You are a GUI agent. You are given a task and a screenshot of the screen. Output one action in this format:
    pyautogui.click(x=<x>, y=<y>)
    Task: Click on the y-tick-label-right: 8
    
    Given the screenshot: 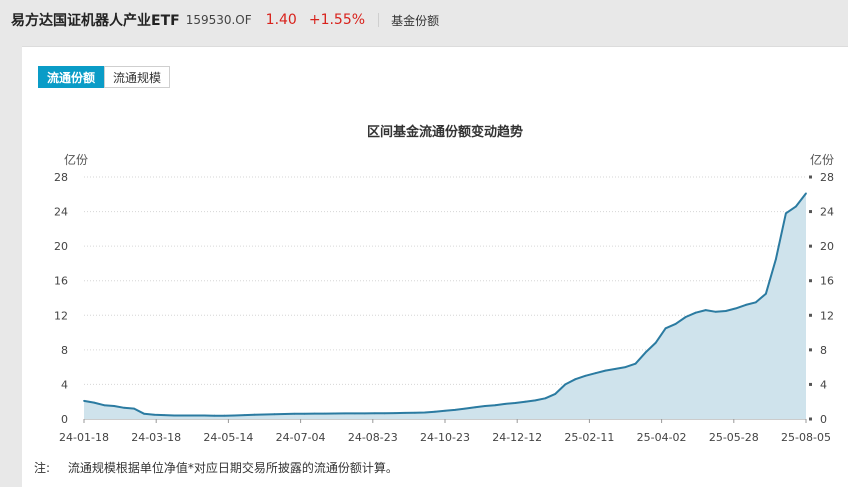 What is the action you would take?
    pyautogui.click(x=823, y=350)
    